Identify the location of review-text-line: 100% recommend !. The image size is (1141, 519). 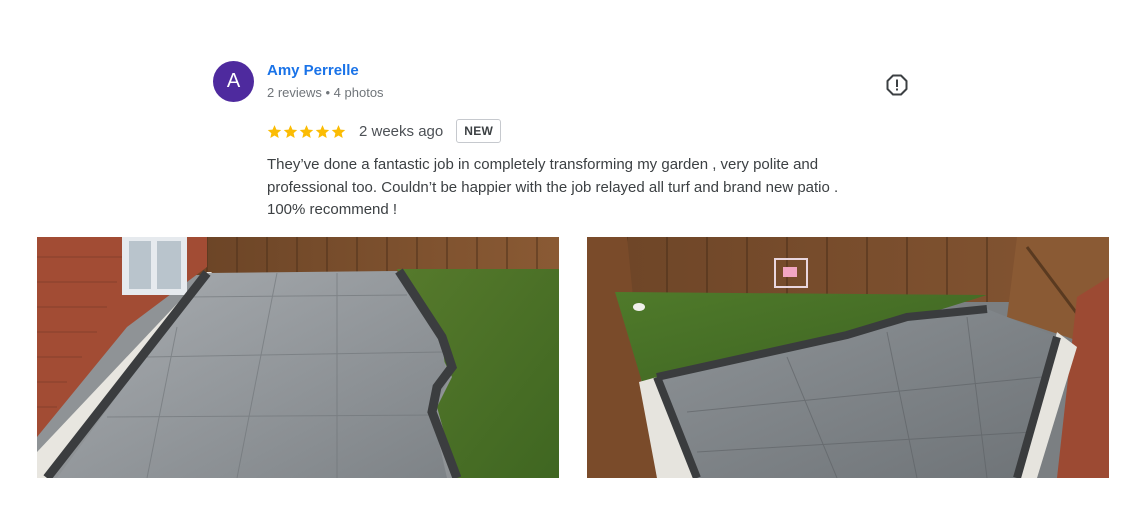
(332, 209).